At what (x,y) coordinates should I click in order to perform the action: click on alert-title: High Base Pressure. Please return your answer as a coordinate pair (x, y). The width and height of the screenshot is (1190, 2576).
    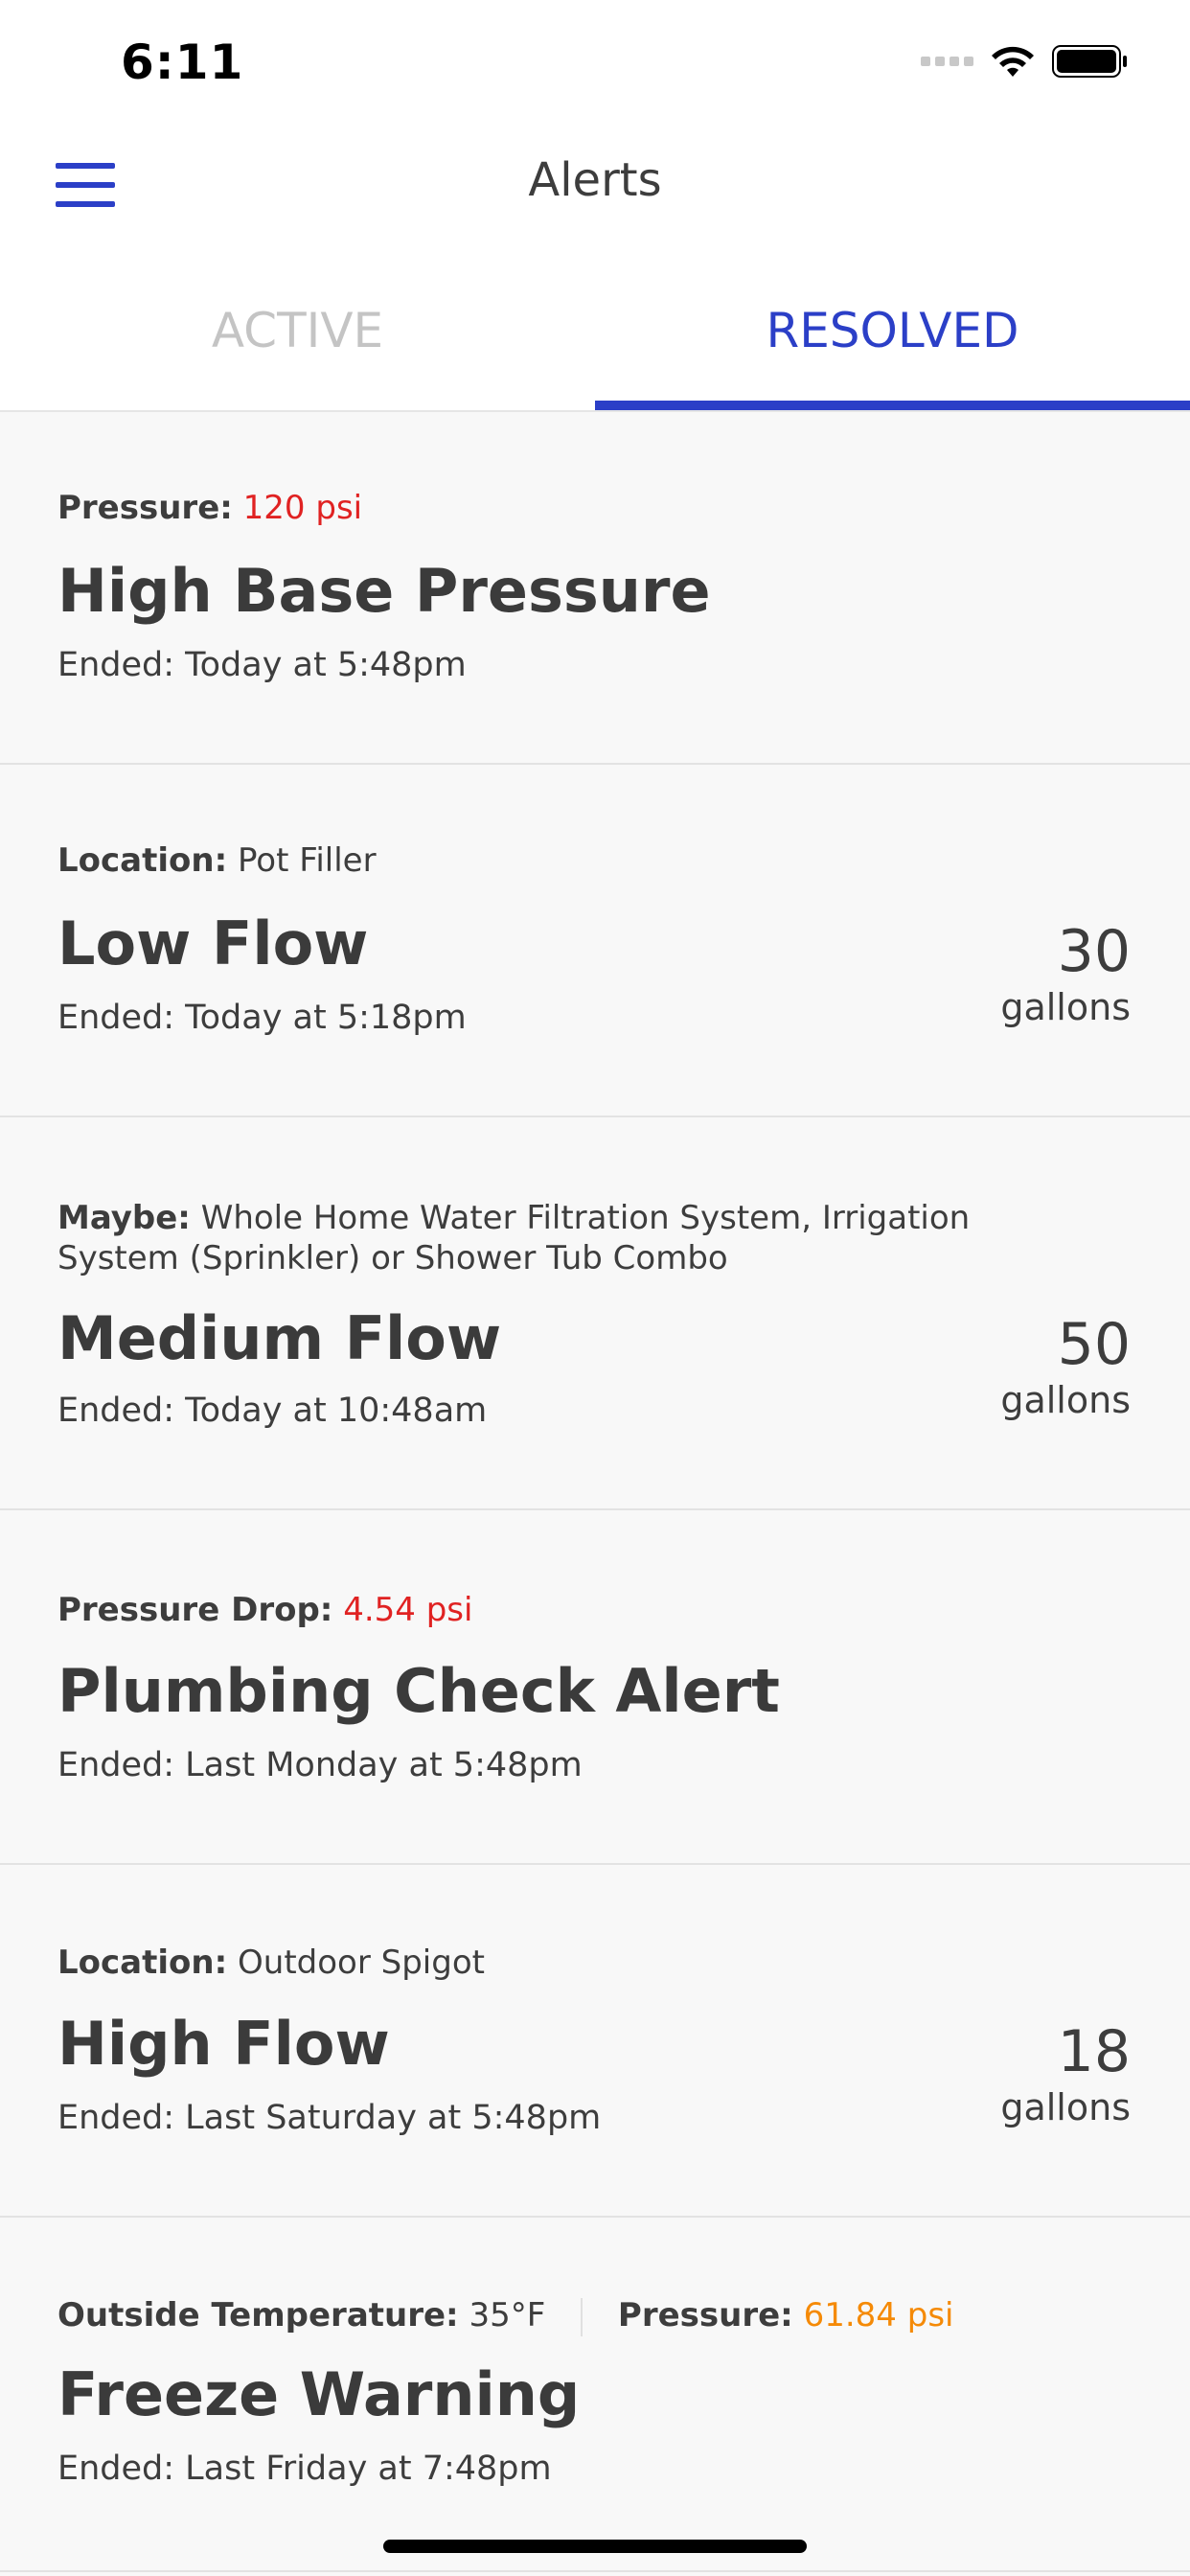
    Looking at the image, I should click on (384, 591).